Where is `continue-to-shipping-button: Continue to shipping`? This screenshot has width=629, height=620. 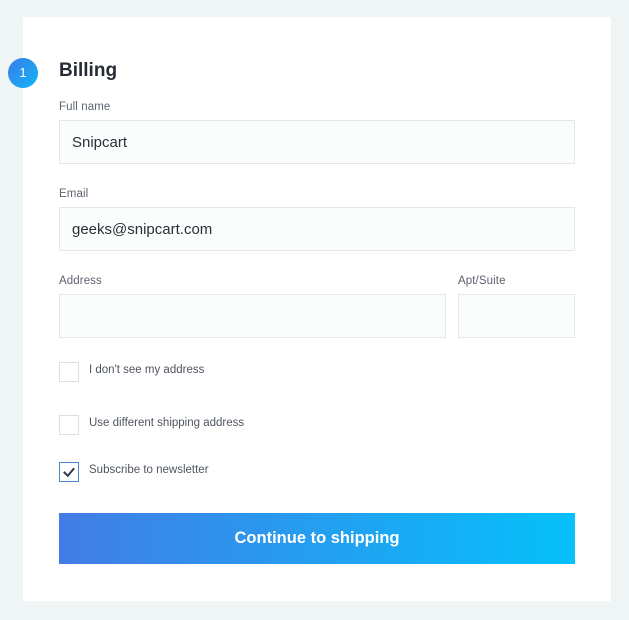
continue-to-shipping-button: Continue to shipping is located at coordinates (317, 538).